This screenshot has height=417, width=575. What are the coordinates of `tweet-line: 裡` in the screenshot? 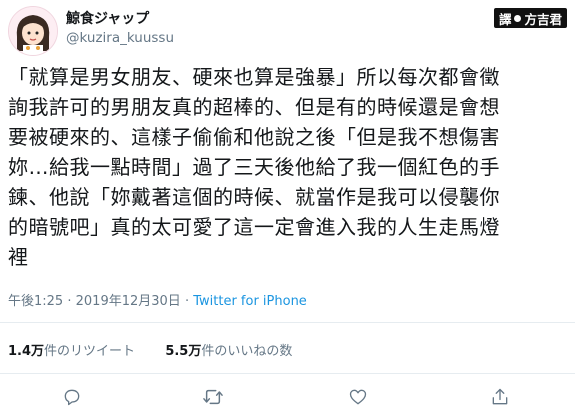 It's located at (18, 257).